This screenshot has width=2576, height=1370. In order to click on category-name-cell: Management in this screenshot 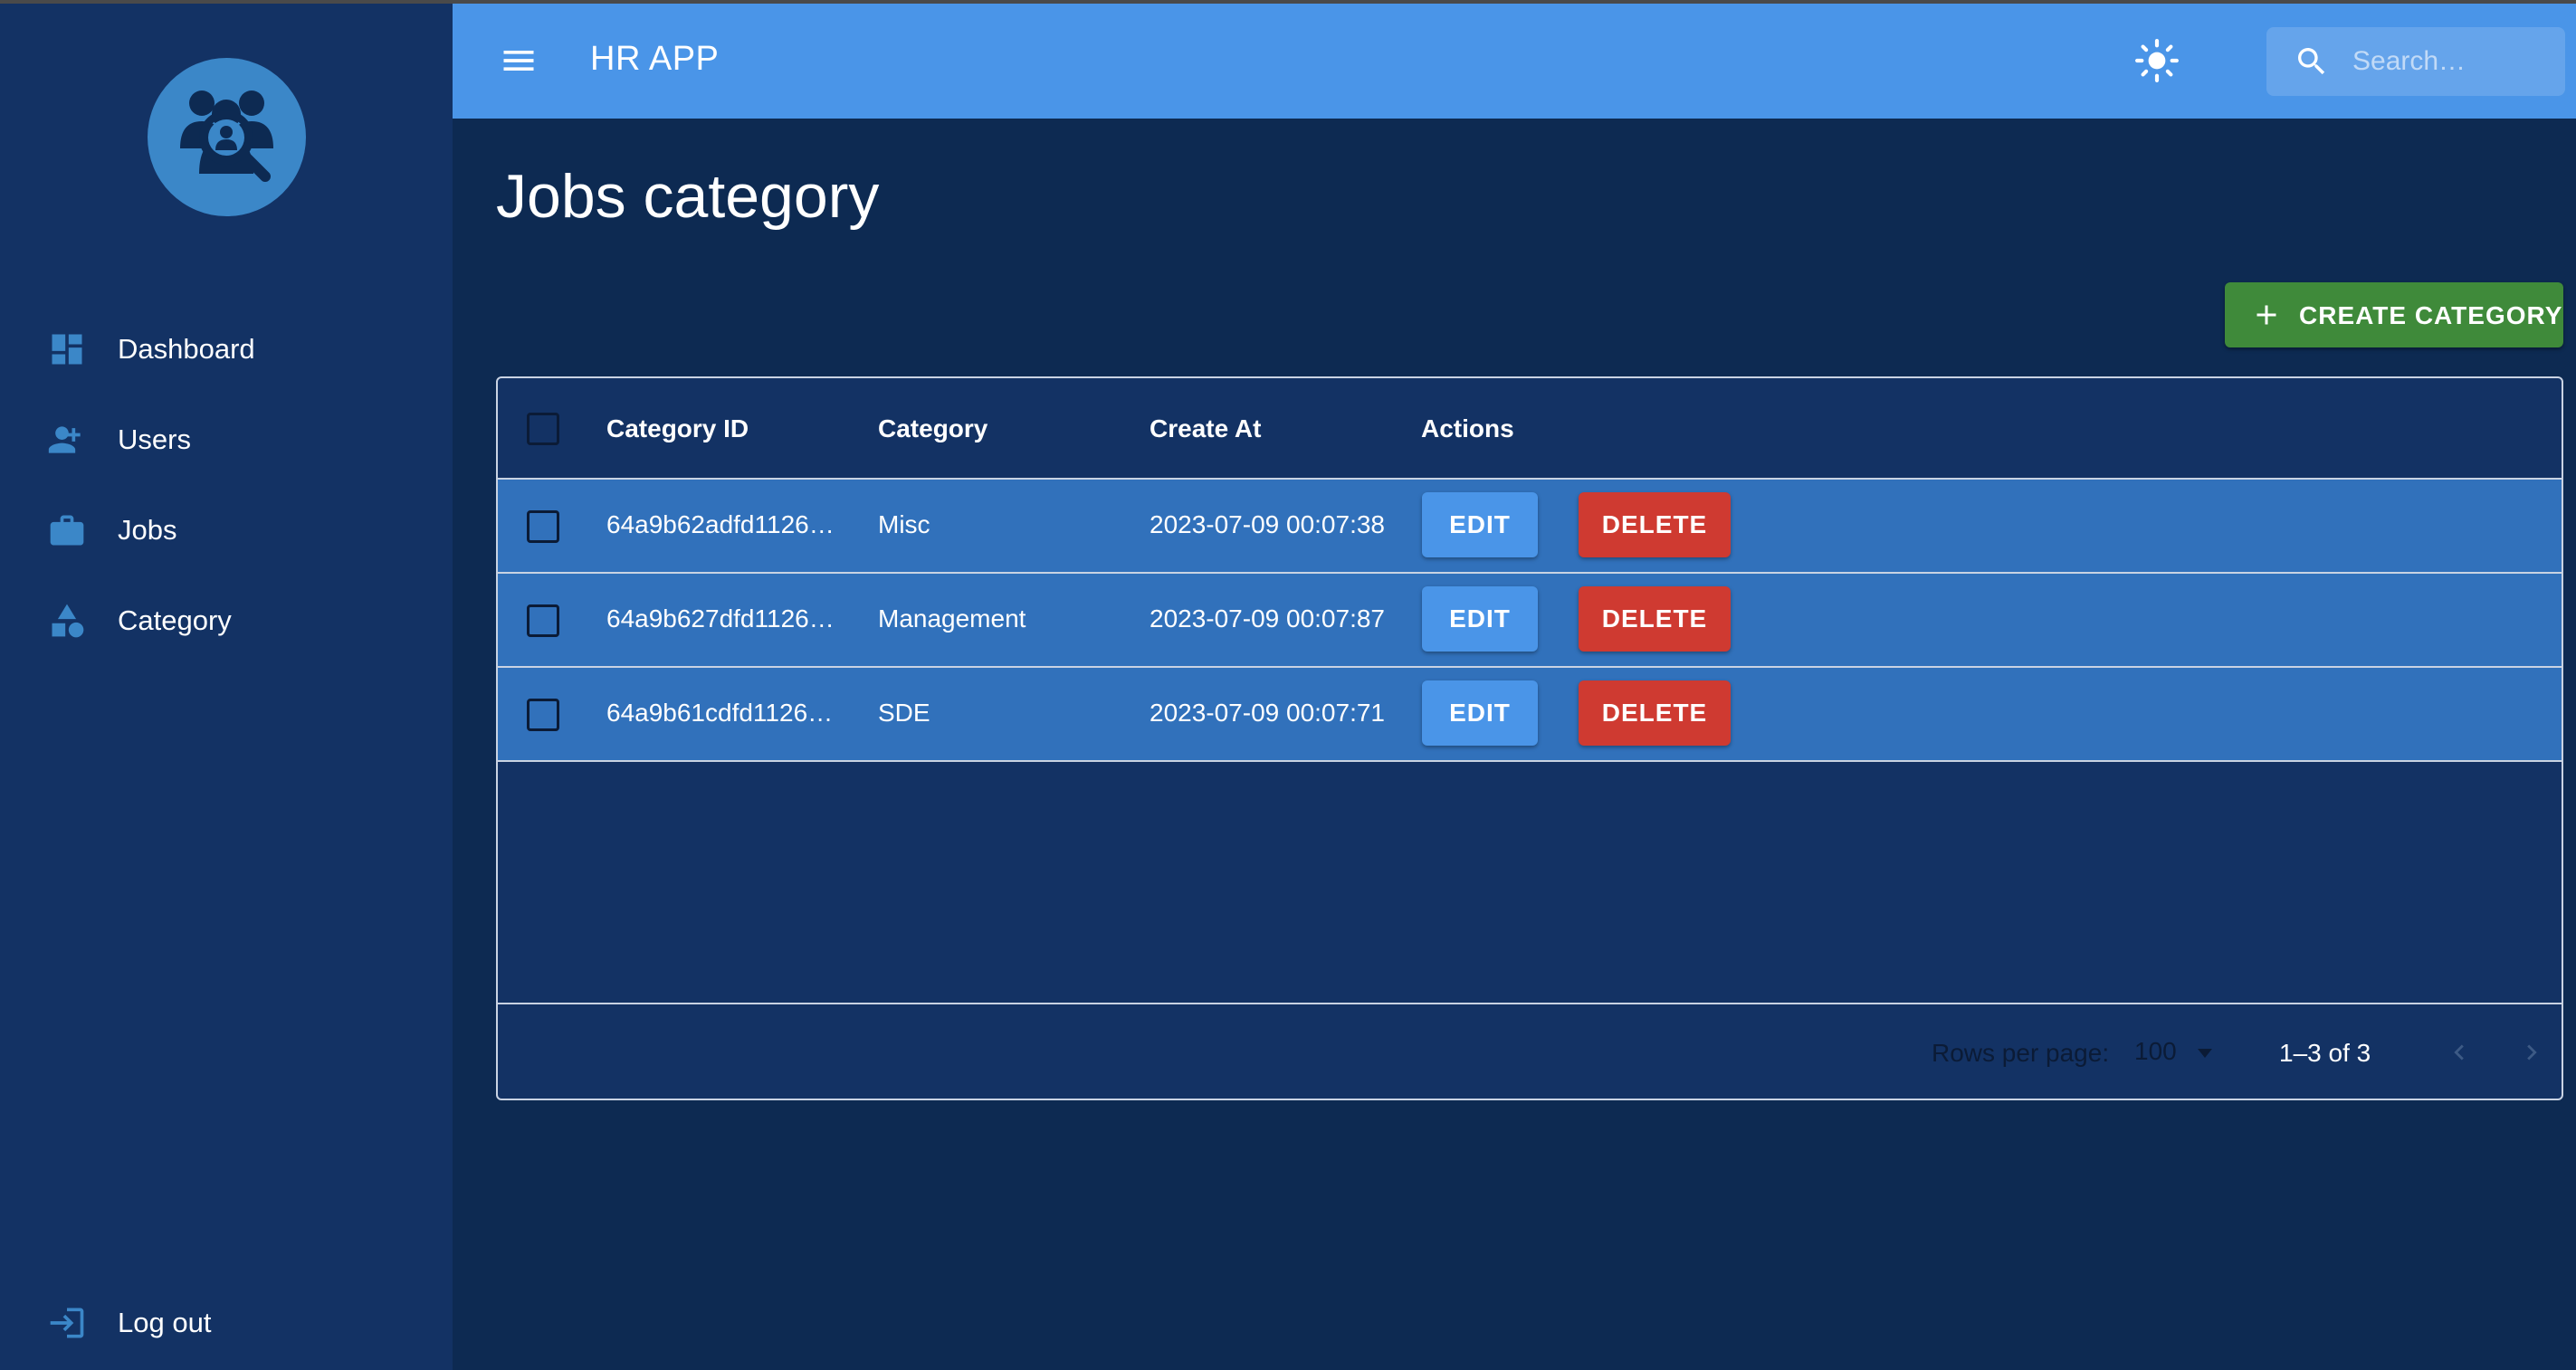, I will do `click(952, 618)`.